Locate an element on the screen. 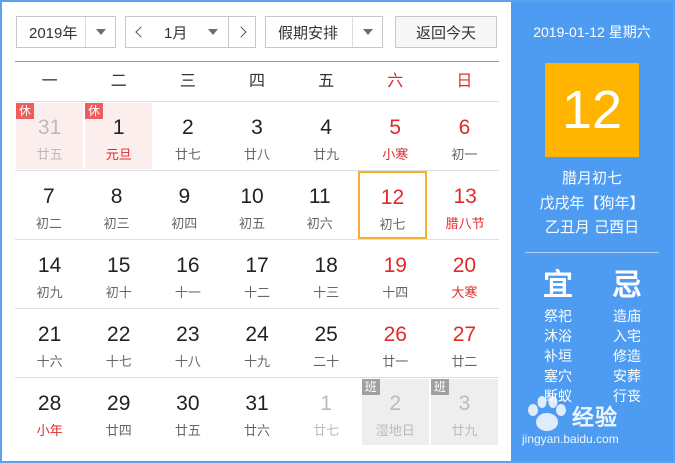 The width and height of the screenshot is (675, 463). day-cell: 4 廿九 is located at coordinates (326, 136).